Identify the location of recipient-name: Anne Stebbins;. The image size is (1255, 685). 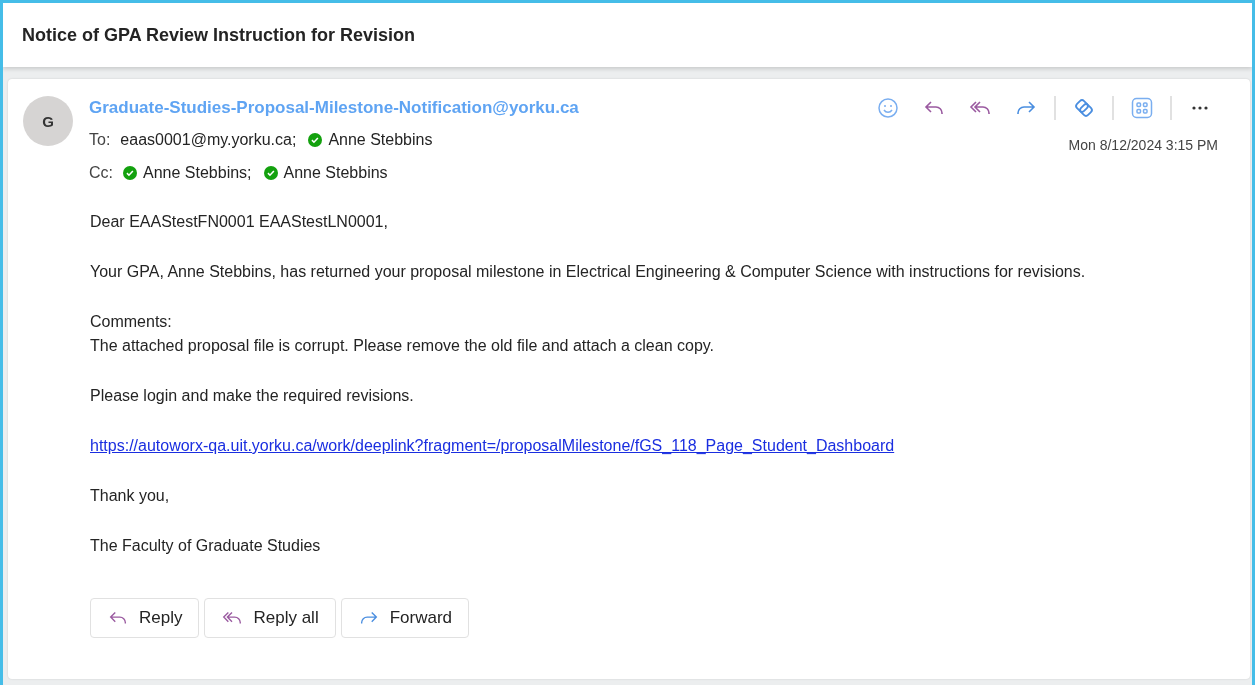
(197, 173).